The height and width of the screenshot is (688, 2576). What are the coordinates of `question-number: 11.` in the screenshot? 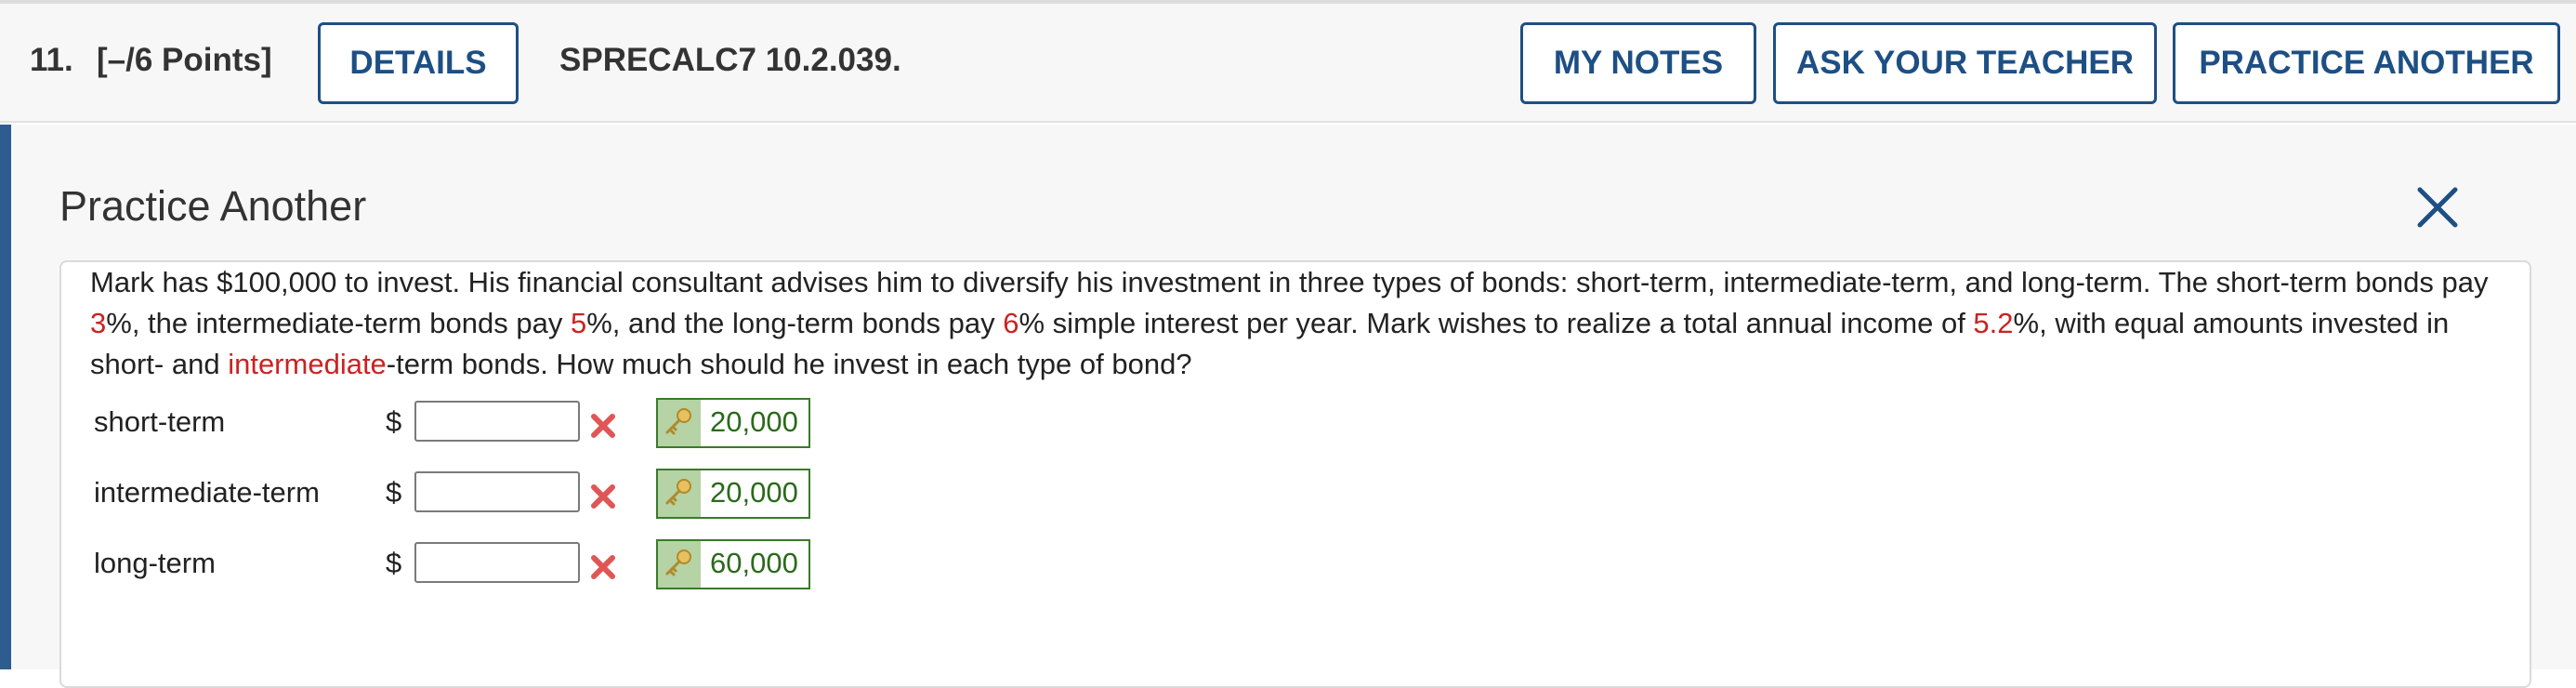 It's located at (51, 60).